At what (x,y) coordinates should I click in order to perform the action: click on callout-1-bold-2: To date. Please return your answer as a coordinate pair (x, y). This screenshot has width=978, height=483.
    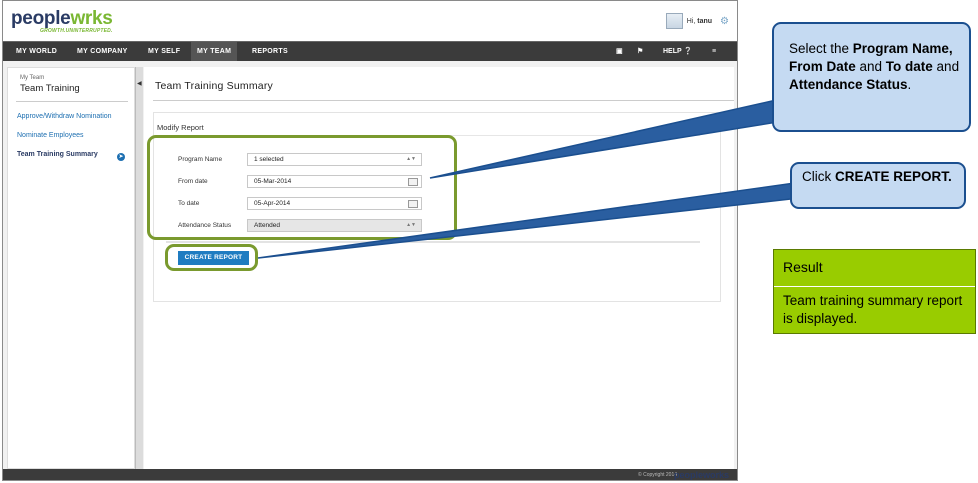
    Looking at the image, I should click on (909, 66).